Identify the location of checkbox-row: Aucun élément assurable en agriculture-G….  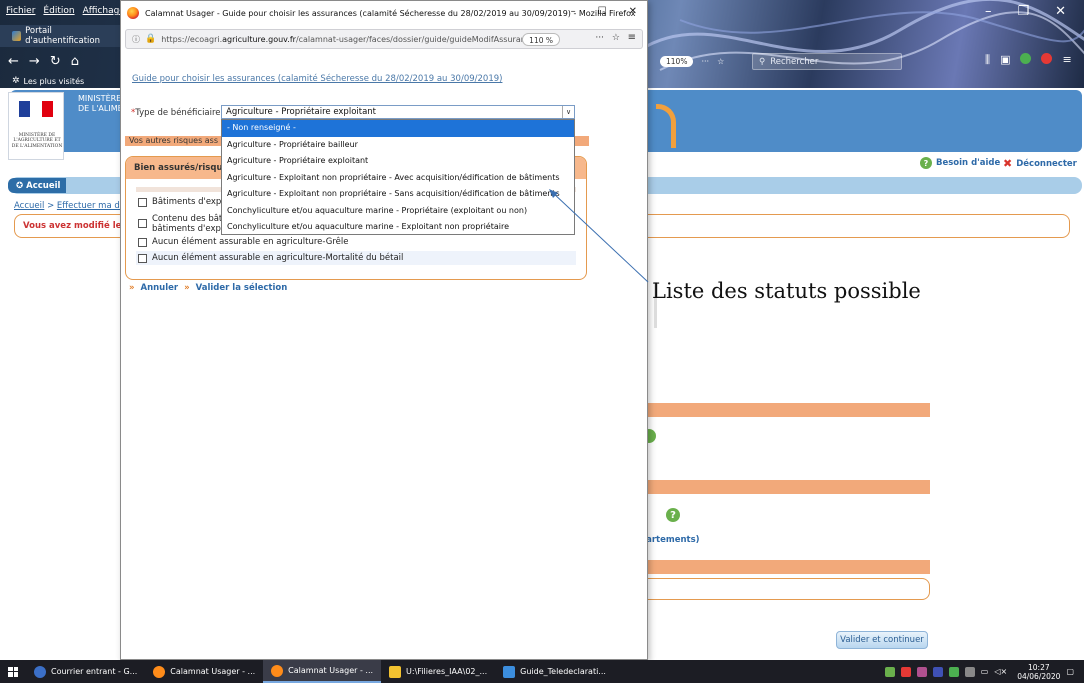
(243, 242).